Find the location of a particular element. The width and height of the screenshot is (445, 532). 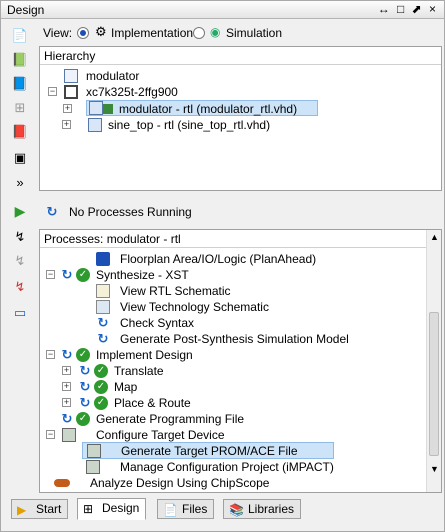

tree-row-modulator-rtl: + modulator - rtl (modulator_rtl.vhd) is located at coordinates (190, 108).